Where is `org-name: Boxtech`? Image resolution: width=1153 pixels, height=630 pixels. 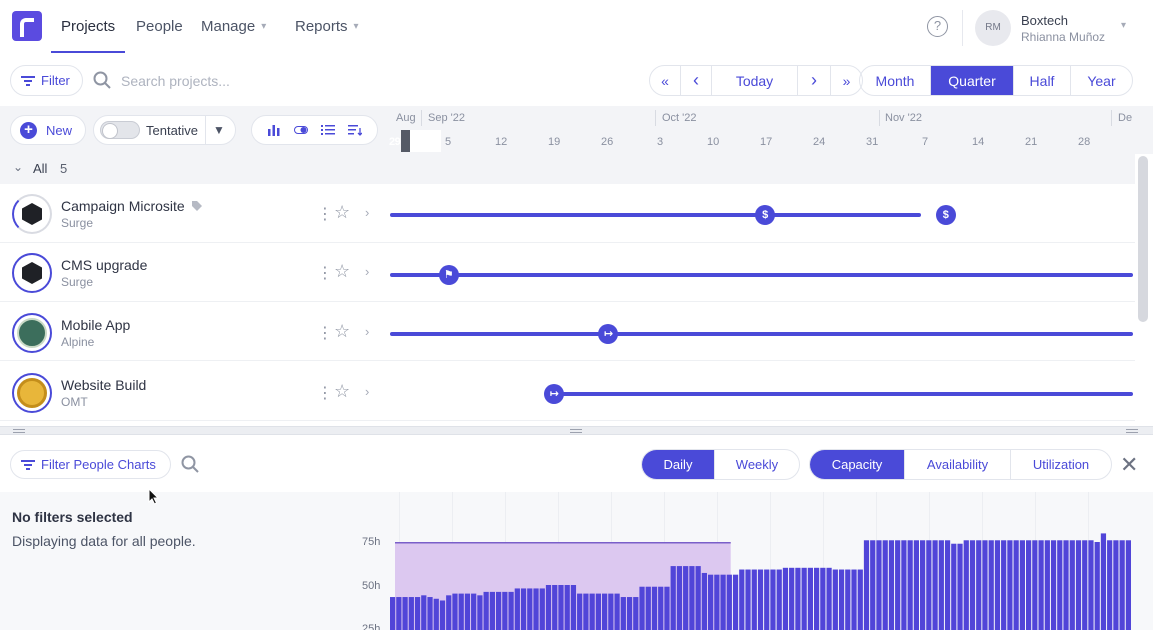
org-name: Boxtech is located at coordinates (1044, 20).